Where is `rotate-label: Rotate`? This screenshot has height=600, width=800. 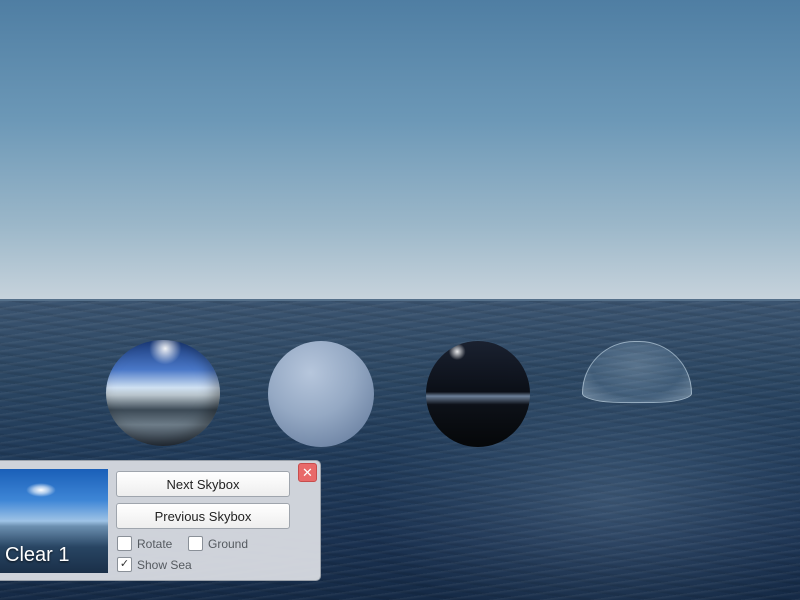 rotate-label: Rotate is located at coordinates (155, 543).